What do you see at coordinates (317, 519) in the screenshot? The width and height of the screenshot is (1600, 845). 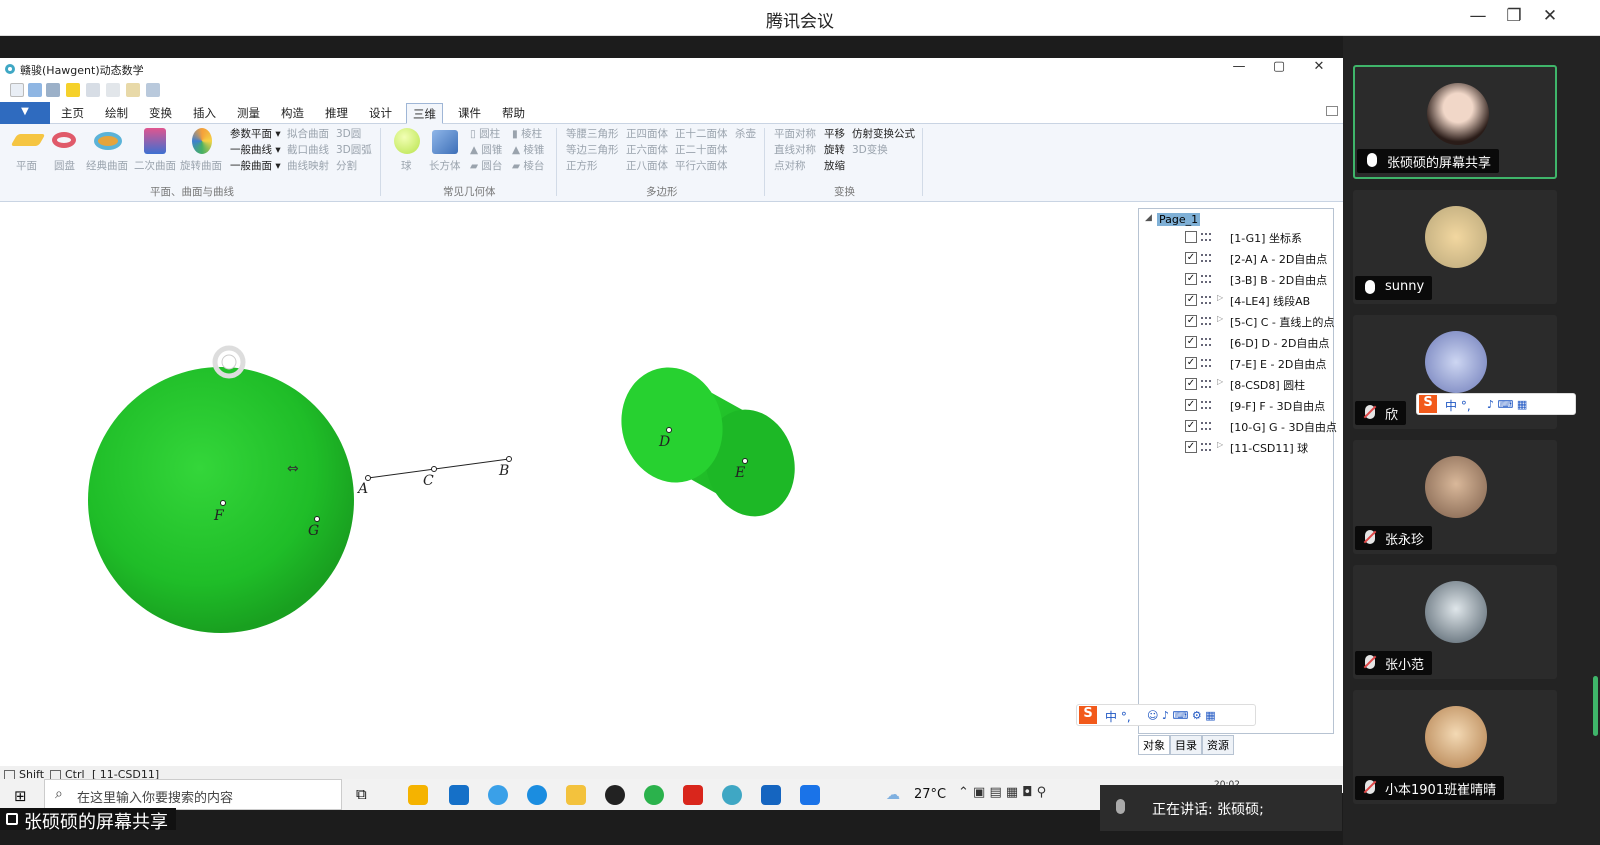 I see `point-g` at bounding box center [317, 519].